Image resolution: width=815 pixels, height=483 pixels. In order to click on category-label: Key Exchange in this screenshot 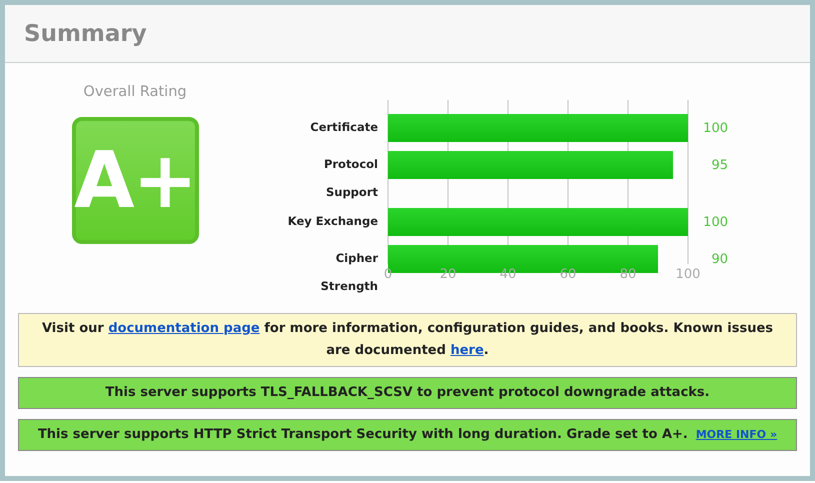, I will do `click(333, 221)`.